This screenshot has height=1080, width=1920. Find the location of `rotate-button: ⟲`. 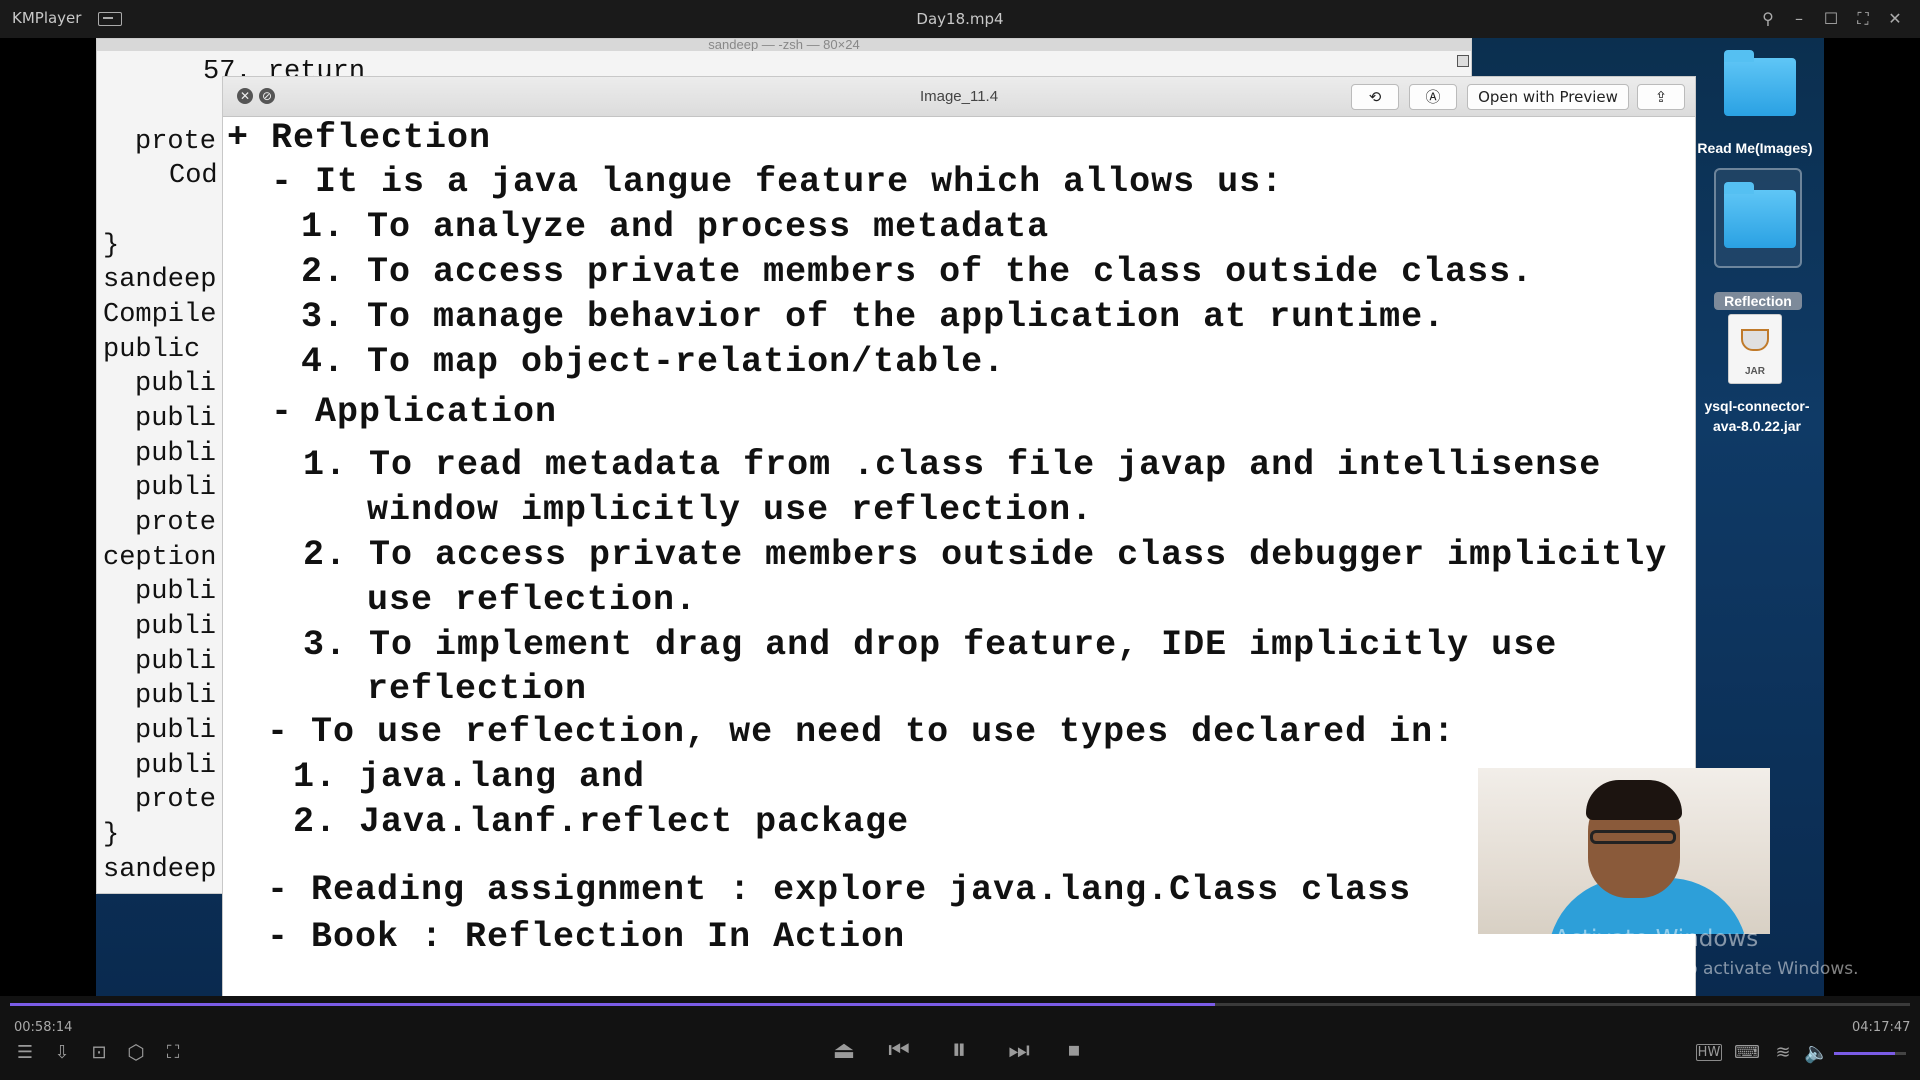

rotate-button: ⟲ is located at coordinates (1375, 97).